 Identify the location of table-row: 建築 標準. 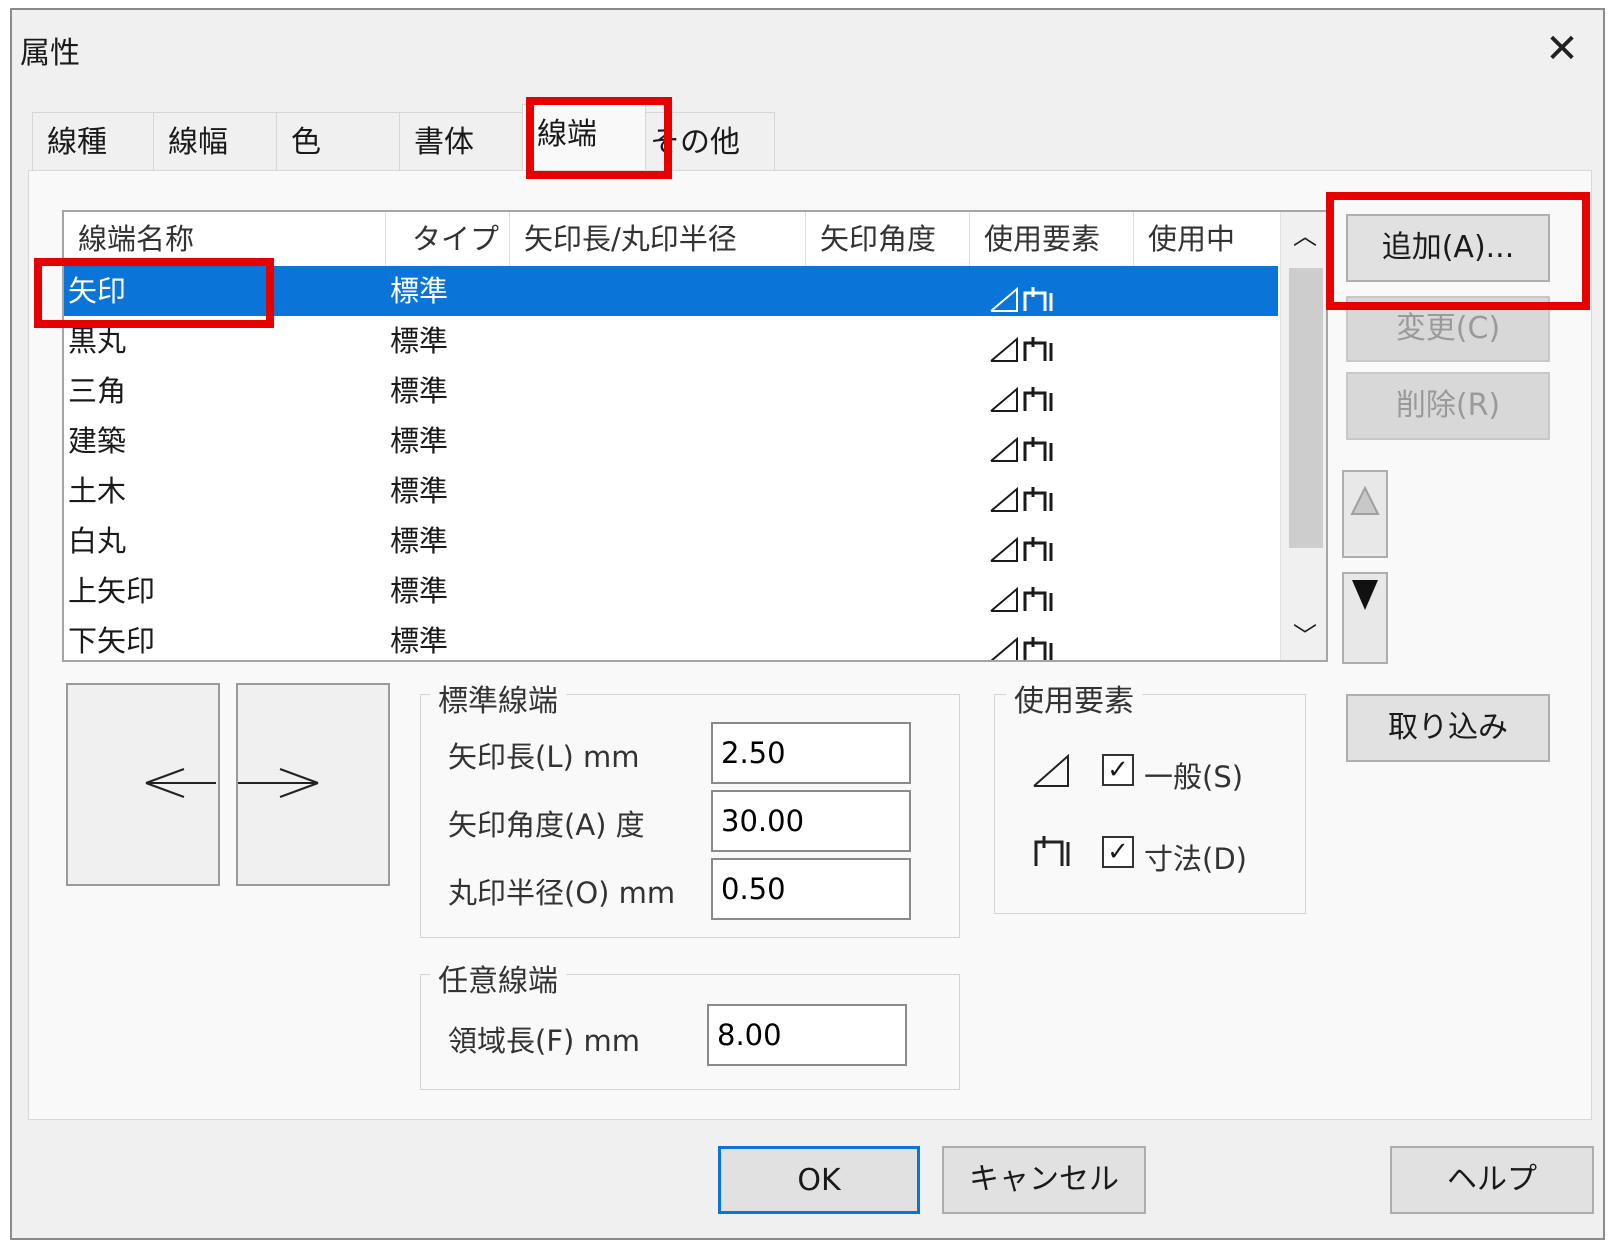
(671, 441).